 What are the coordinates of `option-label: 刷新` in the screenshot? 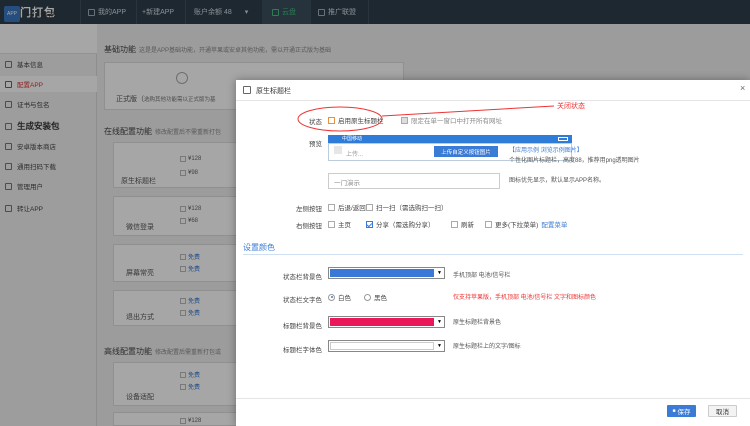 It's located at (467, 225).